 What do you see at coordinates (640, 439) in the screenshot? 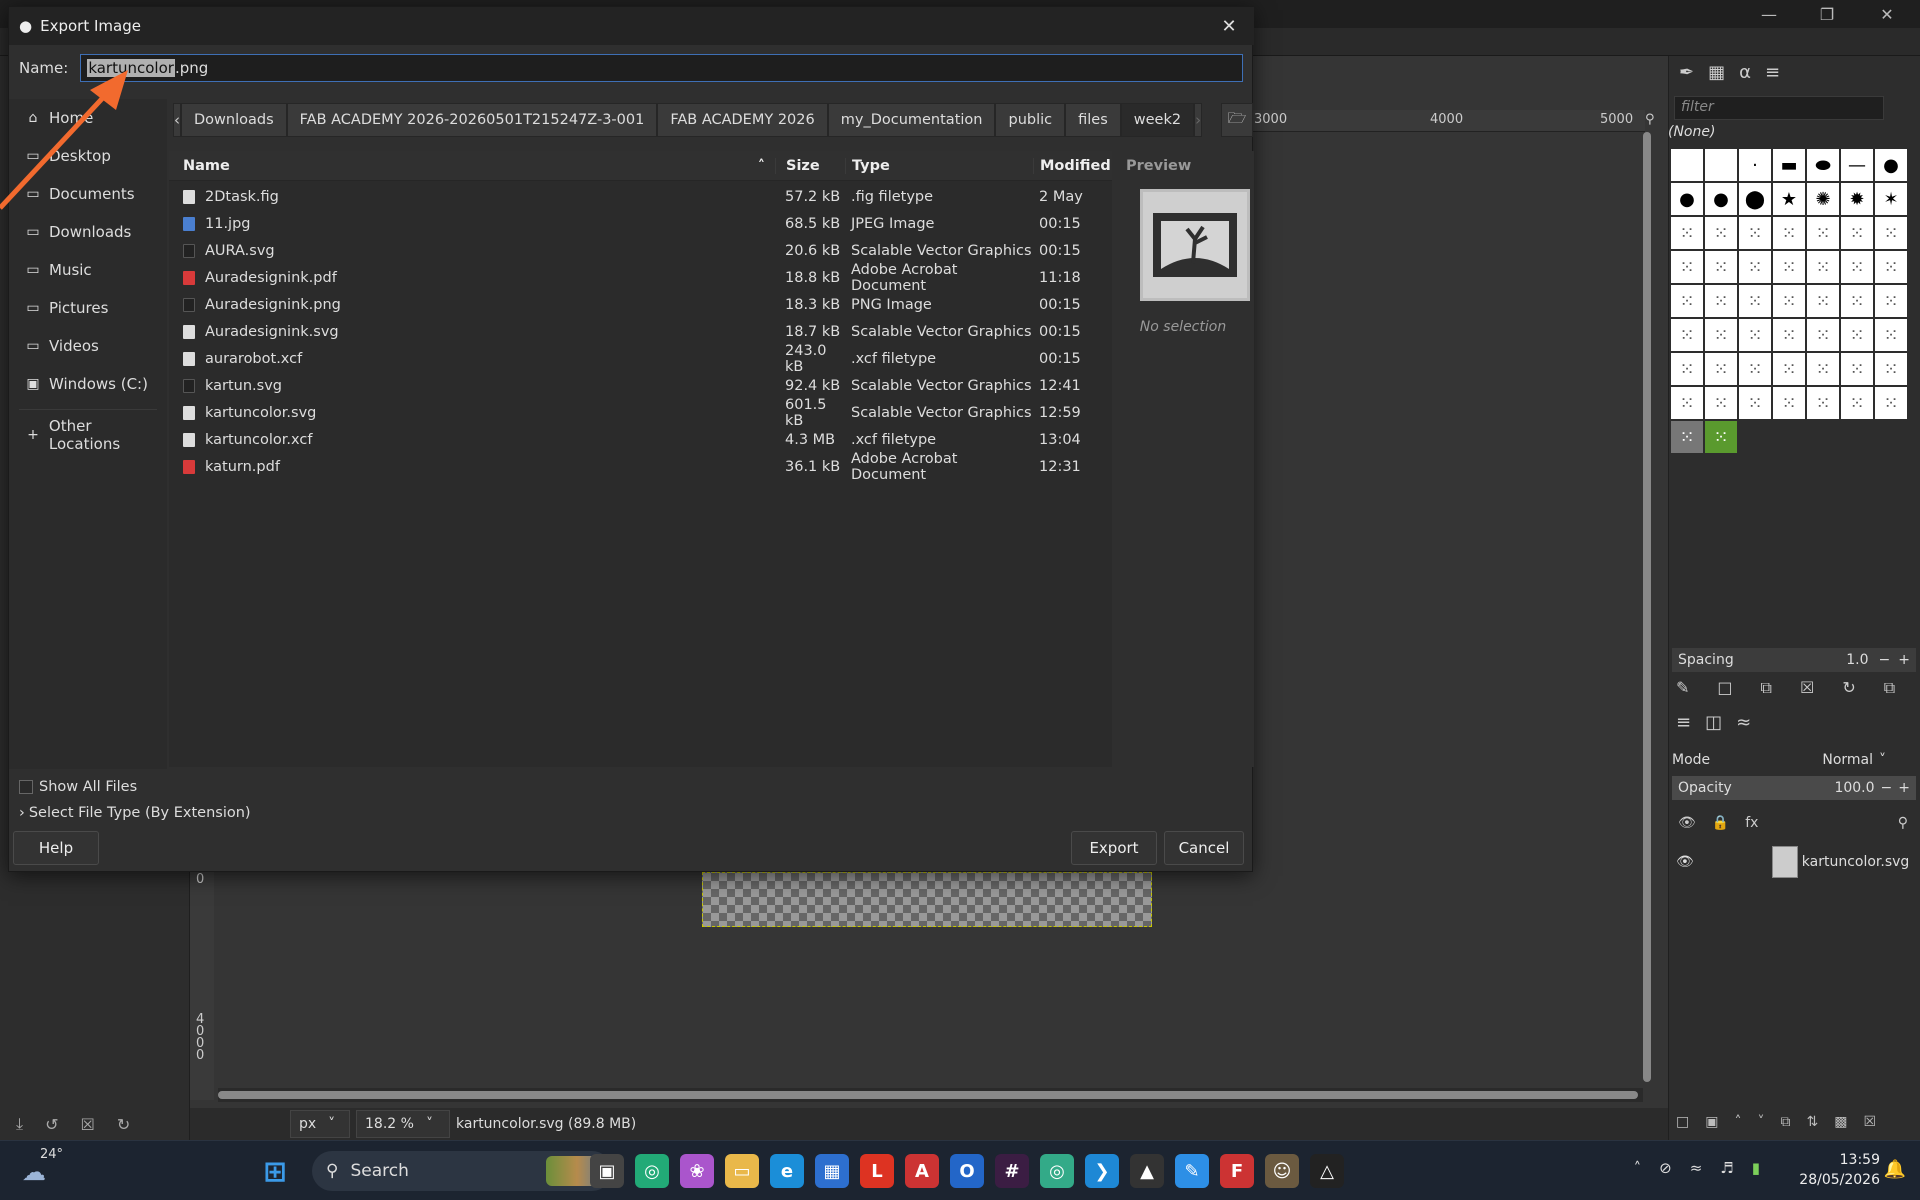
I see `file-row: kartuncolor.xcf 4.3 MB .xcf filetype 13:04` at bounding box center [640, 439].